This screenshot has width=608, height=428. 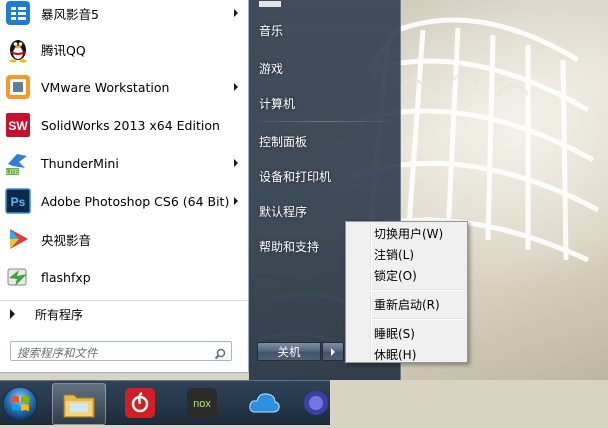 What do you see at coordinates (220, 354) in the screenshot?
I see `search-icon` at bounding box center [220, 354].